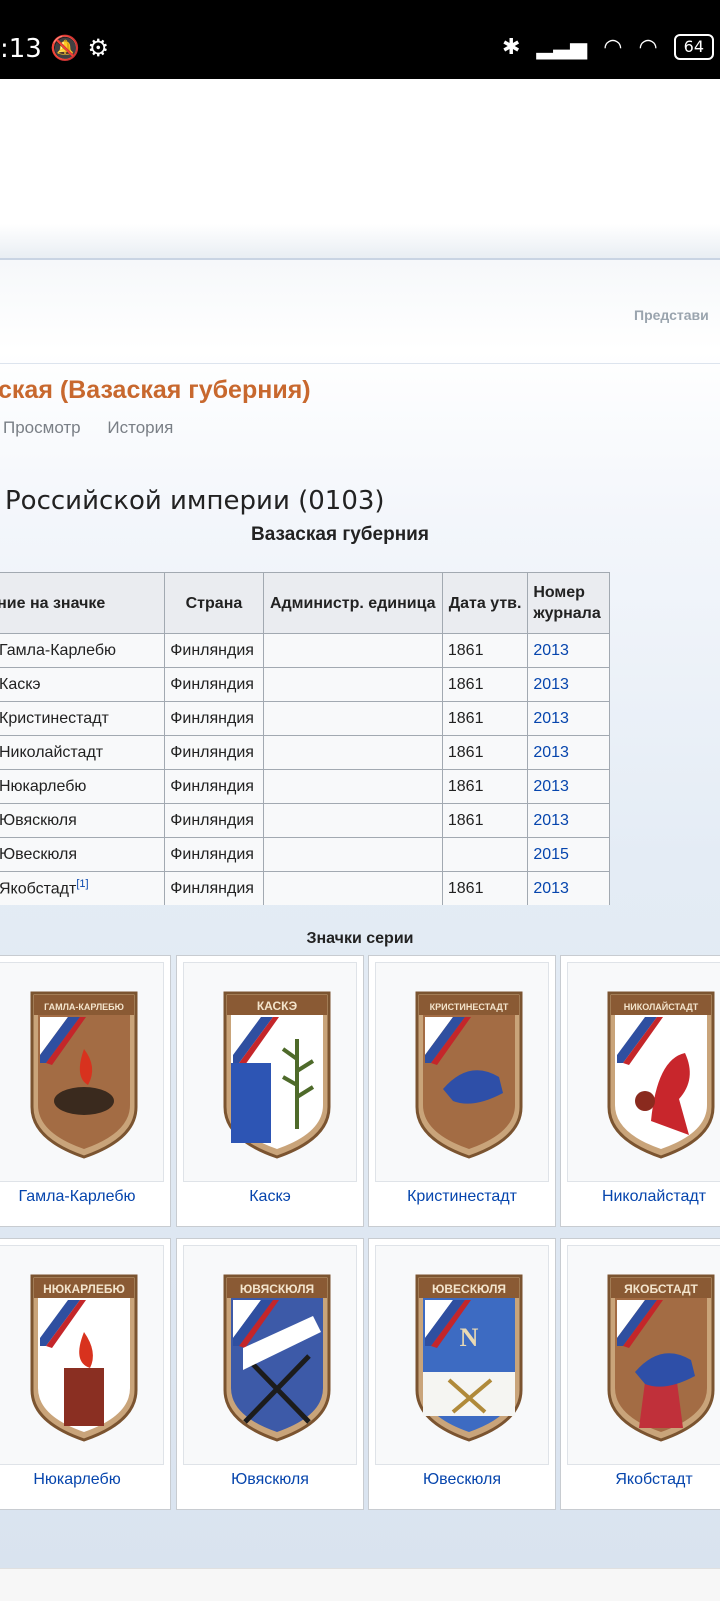  I want to click on gallery-item-label: Ювескюля, so click(462, 1480).